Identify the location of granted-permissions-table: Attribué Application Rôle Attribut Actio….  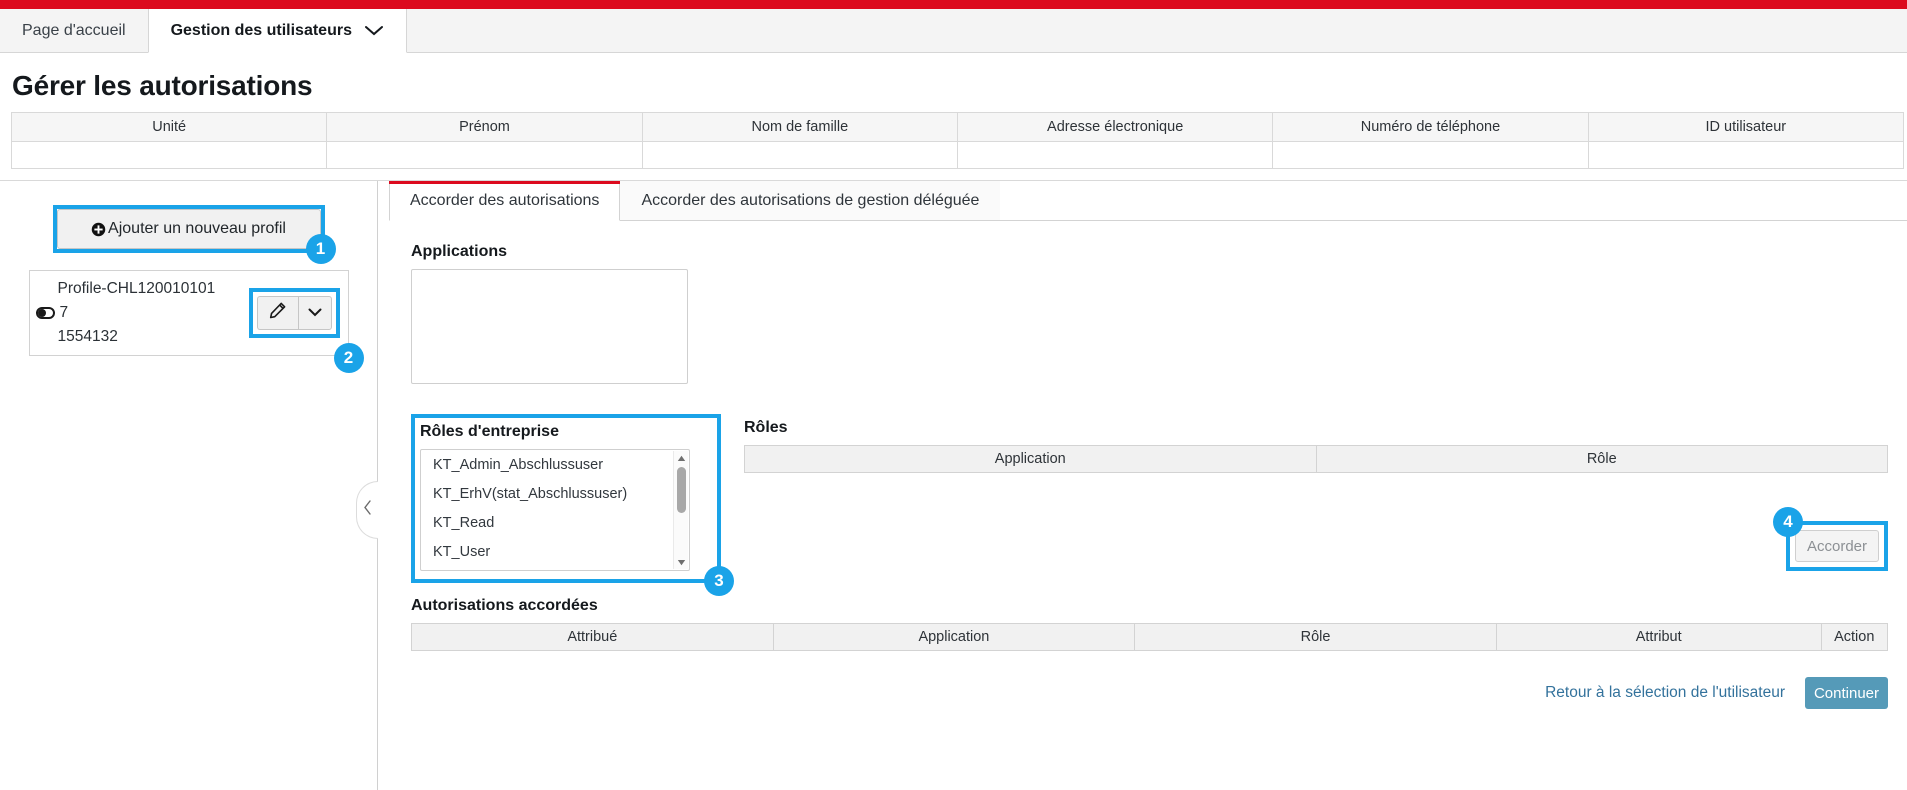
(1150, 637).